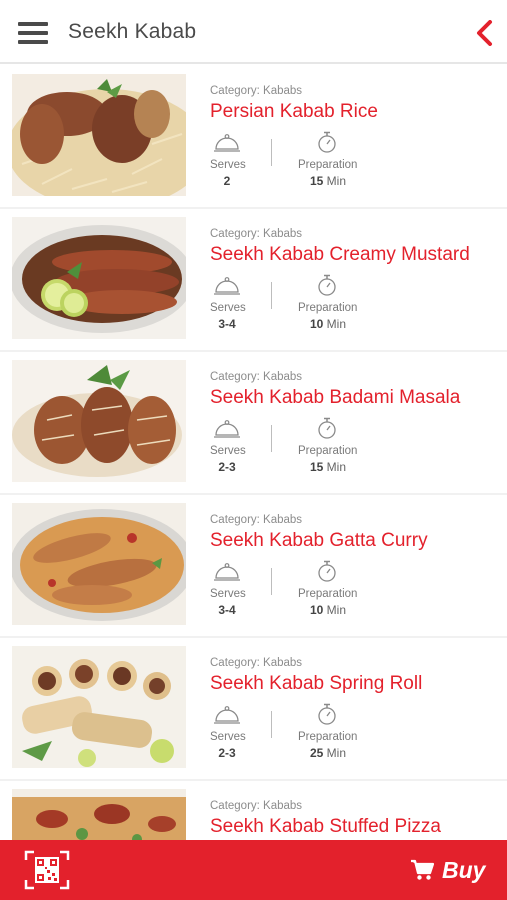  Describe the element at coordinates (294, 112) in the screenshot. I see `recipe-name: Persian Kabab Rice` at that location.